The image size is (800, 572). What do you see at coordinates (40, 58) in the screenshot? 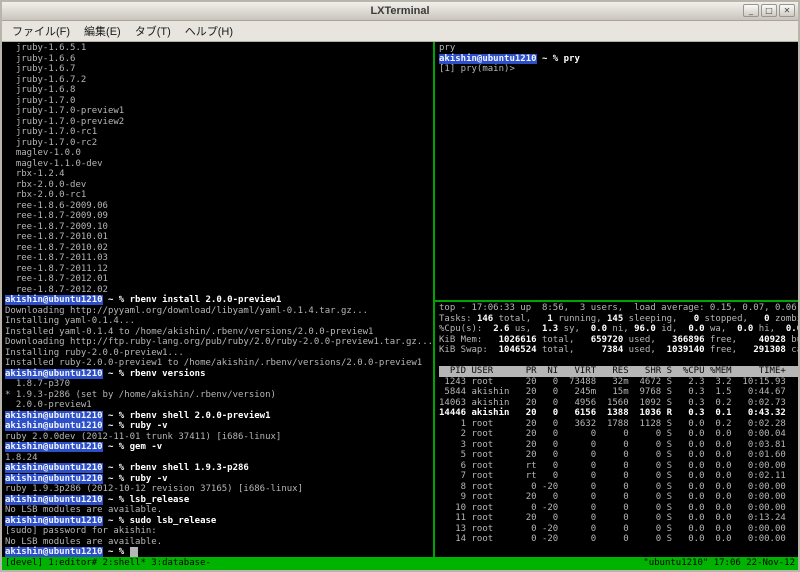
I see `text-segment: jruby-1.6.6` at bounding box center [40, 58].